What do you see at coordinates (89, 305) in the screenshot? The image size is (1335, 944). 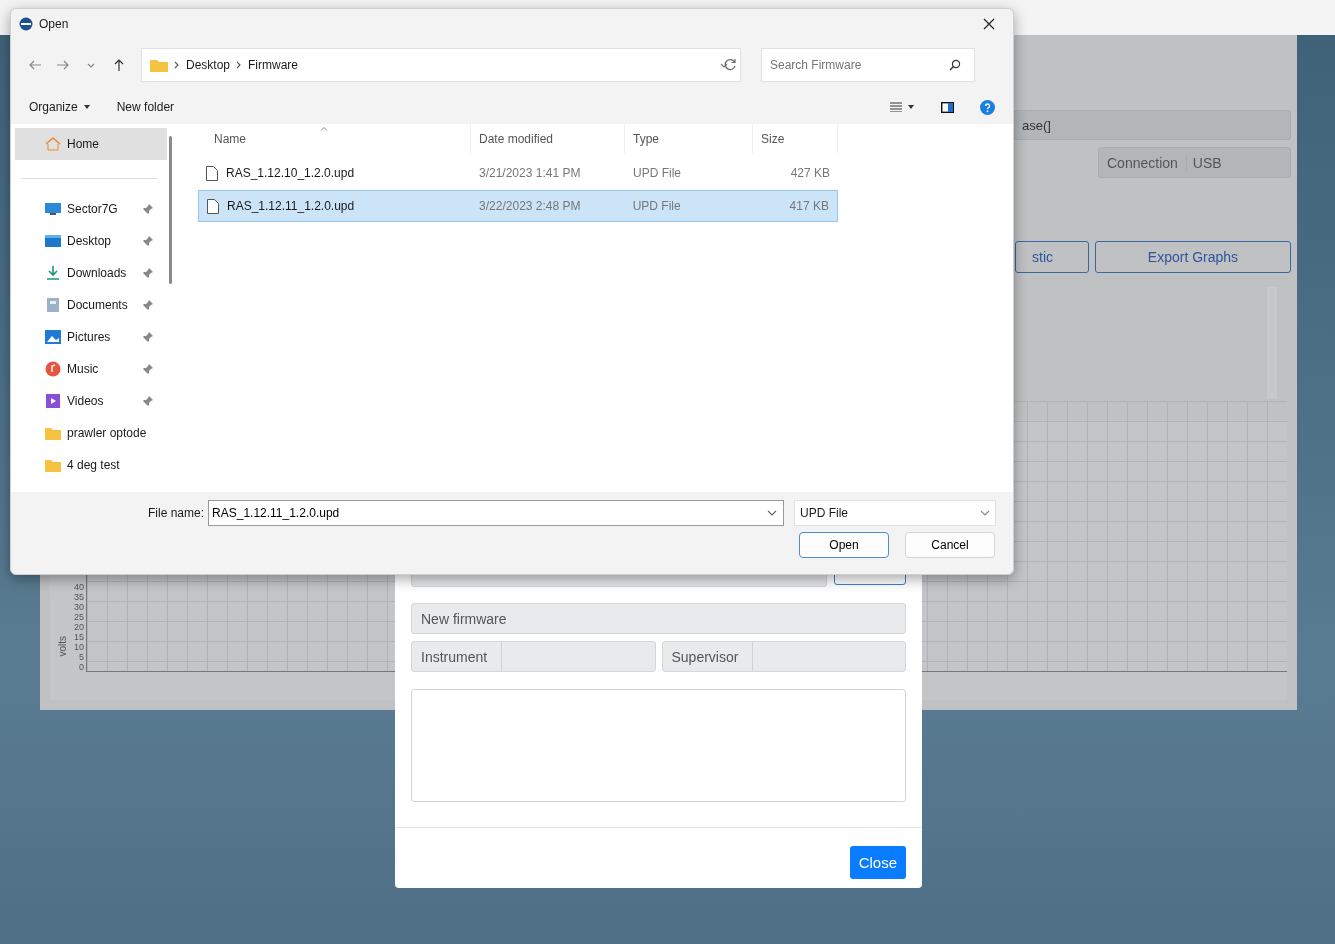 I see `sidebar-item: Documents` at bounding box center [89, 305].